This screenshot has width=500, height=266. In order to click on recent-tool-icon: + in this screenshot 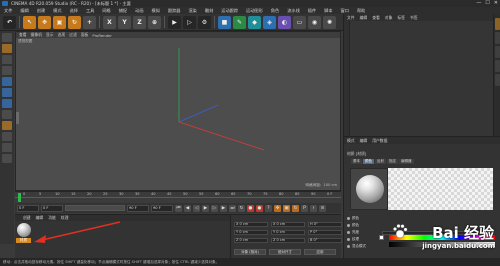, I will do `click(89, 22)`.